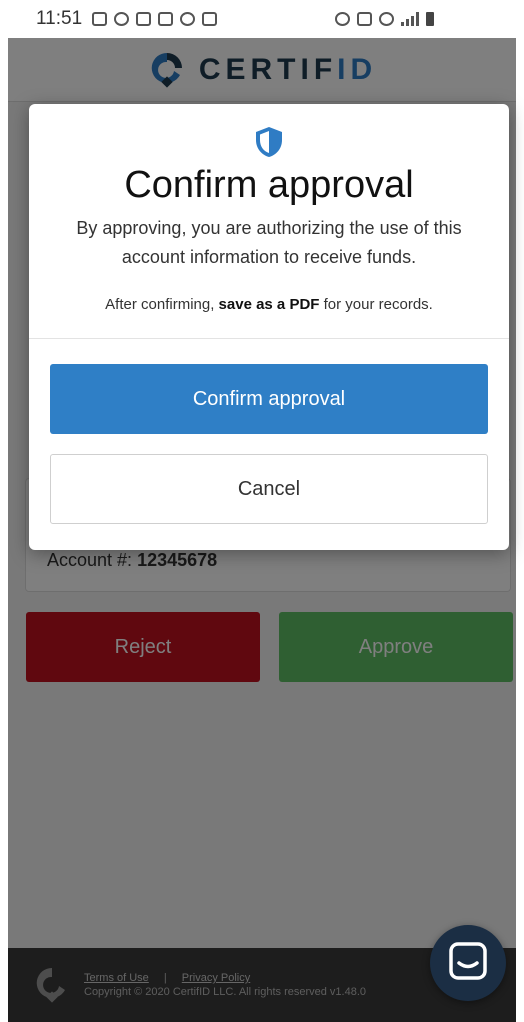  Describe the element at coordinates (376, 304) in the screenshot. I see `dialog-note-suffix: for your records.` at that location.